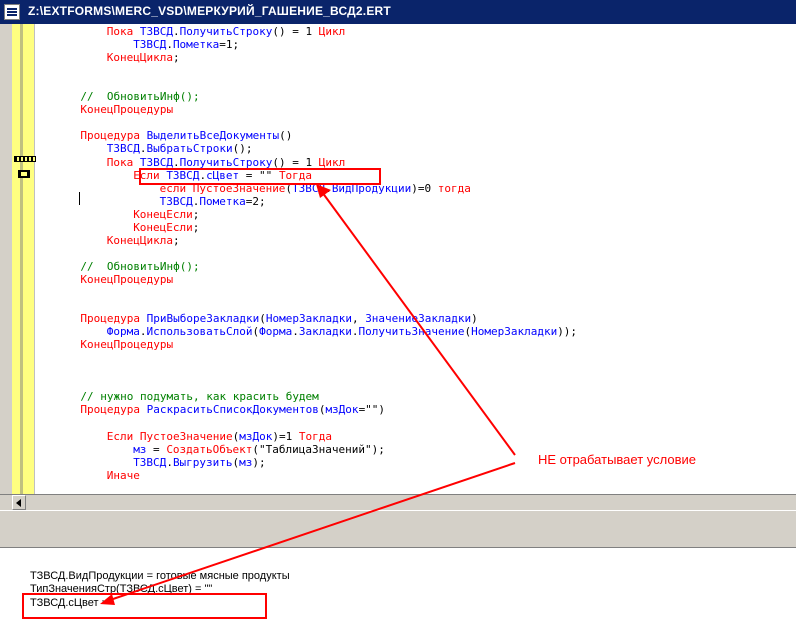 The width and height of the screenshot is (796, 638). What do you see at coordinates (12, 12) in the screenshot?
I see `document-icon` at bounding box center [12, 12].